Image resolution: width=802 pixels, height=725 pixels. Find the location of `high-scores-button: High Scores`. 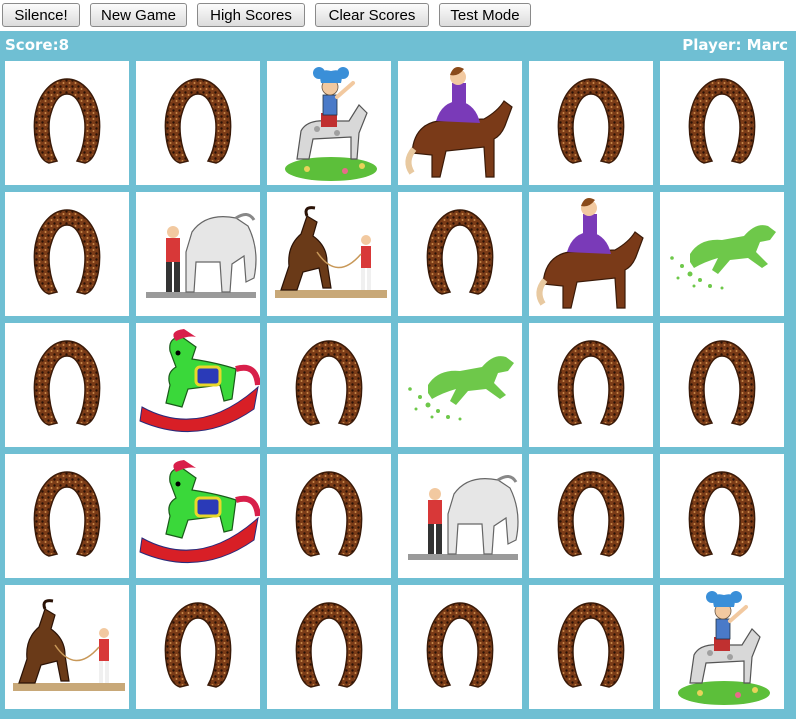

high-scores-button: High Scores is located at coordinates (251, 15).